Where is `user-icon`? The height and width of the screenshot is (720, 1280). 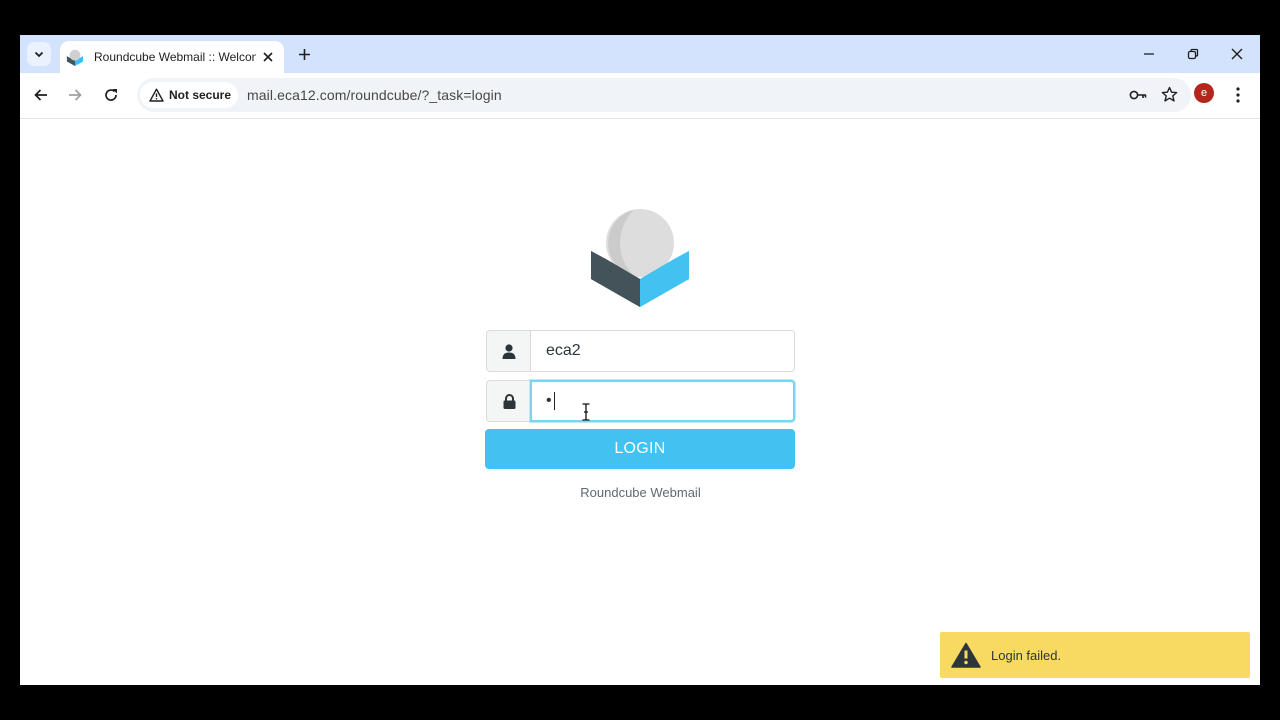
user-icon is located at coordinates (509, 351).